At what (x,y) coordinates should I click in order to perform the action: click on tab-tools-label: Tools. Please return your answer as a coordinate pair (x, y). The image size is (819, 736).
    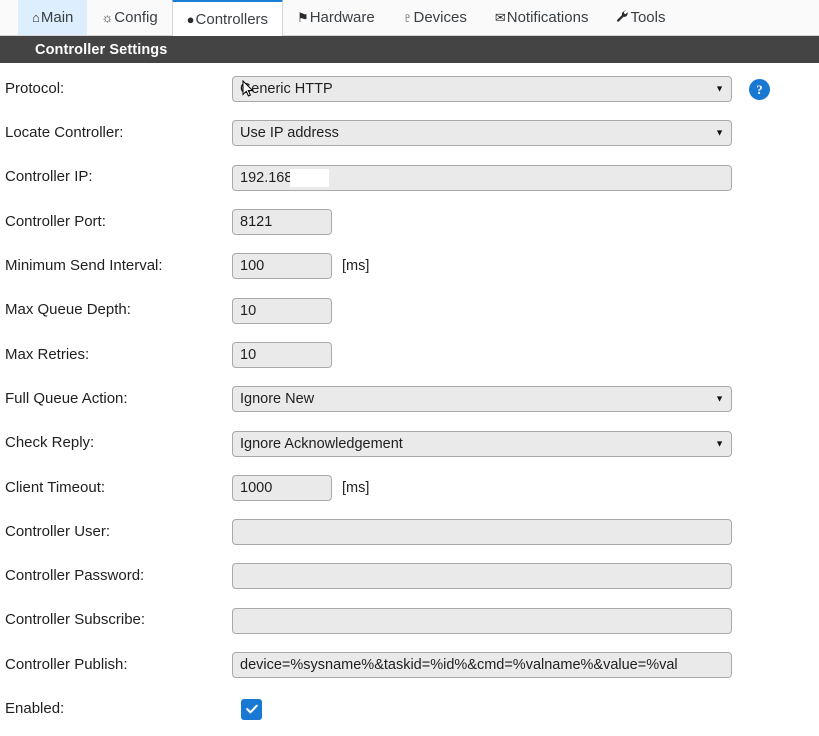
    Looking at the image, I should click on (648, 17).